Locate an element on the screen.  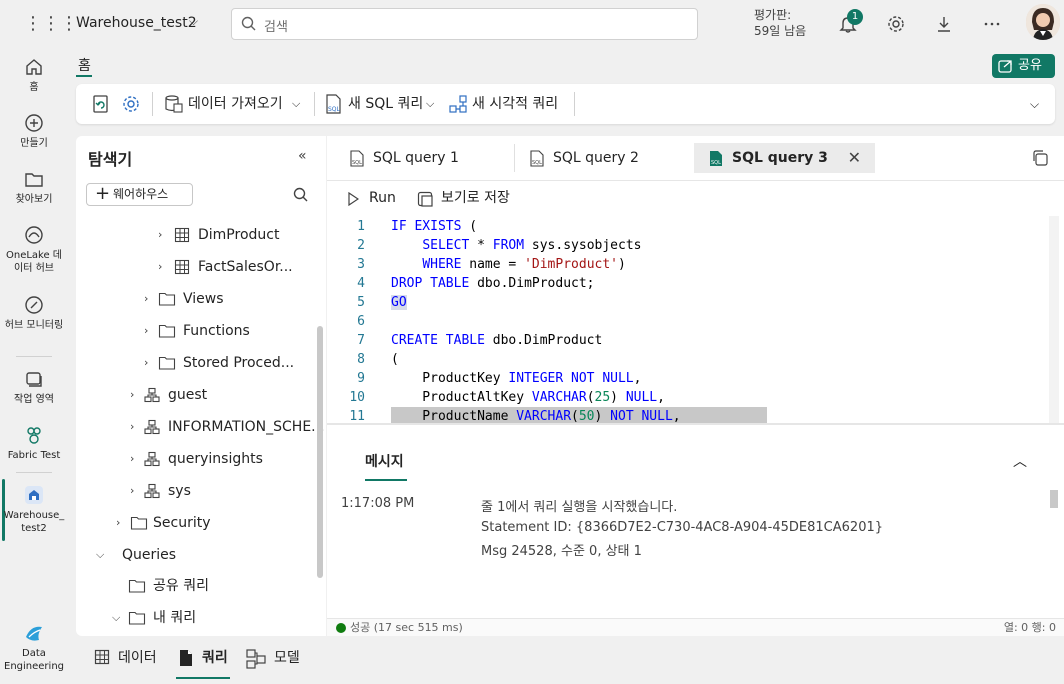
copy-icon is located at coordinates (1040, 158).